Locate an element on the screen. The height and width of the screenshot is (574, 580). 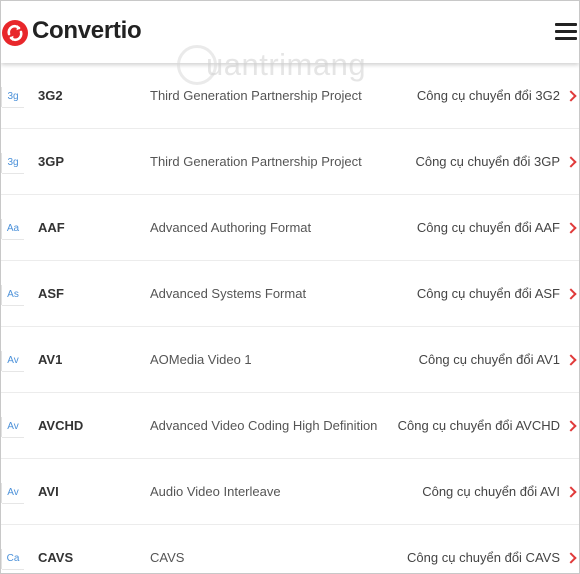
format-description: Advanced Video Coding High Definition is located at coordinates (264, 425).